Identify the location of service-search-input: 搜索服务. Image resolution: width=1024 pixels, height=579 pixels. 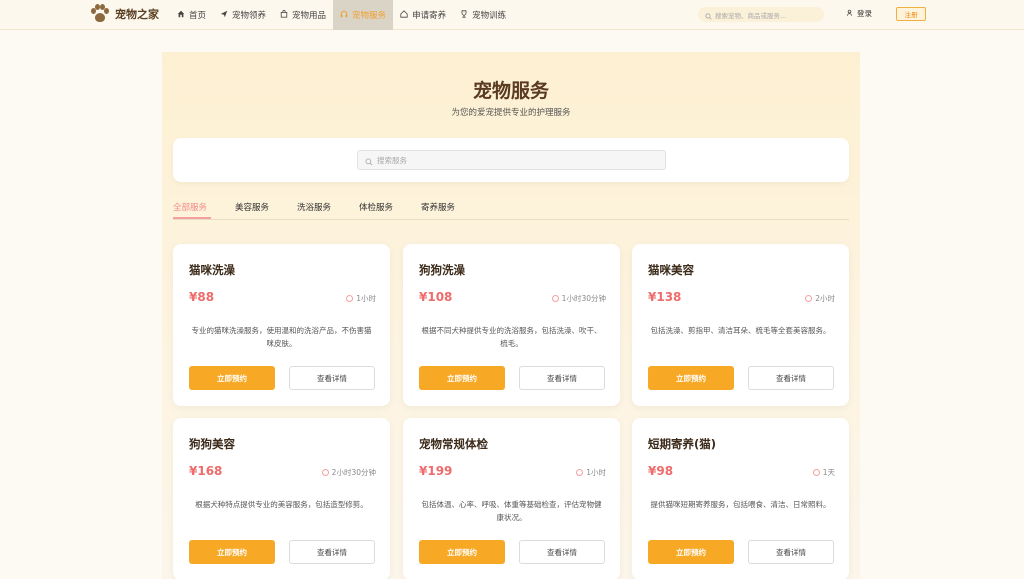
(511, 160).